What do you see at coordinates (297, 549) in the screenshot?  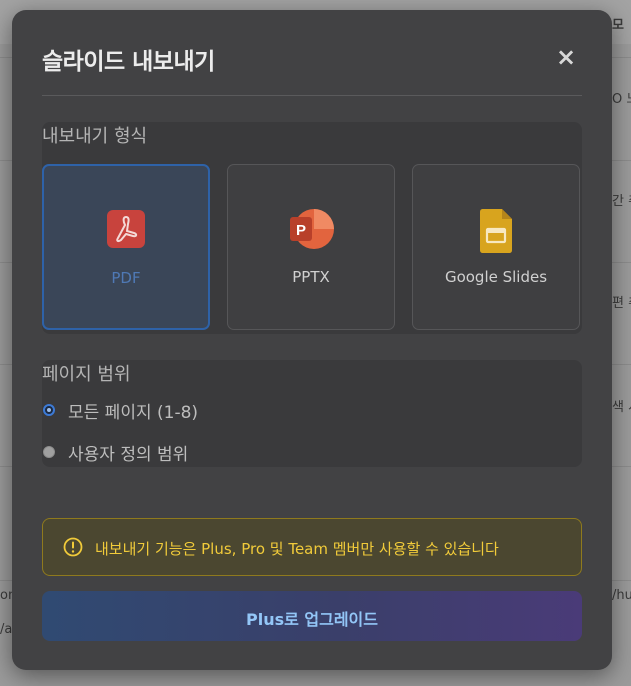 I see `warning-message: 내보내기 기능은 Plus, Pro 및 Team 멤버만 사용할 수 있습니다` at bounding box center [297, 549].